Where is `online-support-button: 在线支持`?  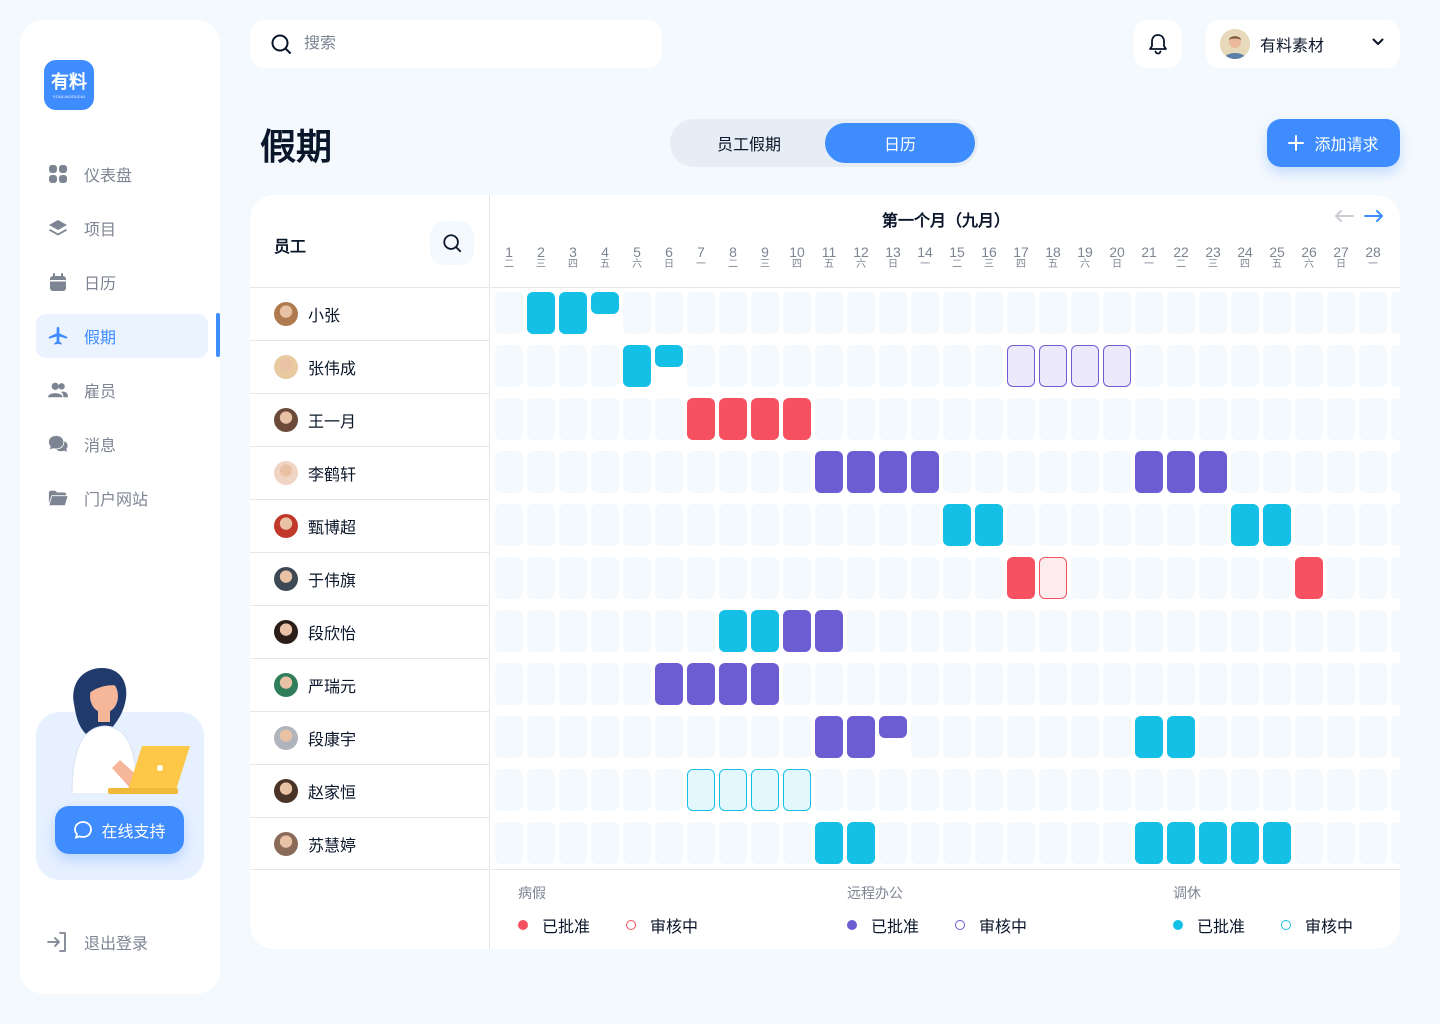
online-support-button: 在线支持 is located at coordinates (119, 830).